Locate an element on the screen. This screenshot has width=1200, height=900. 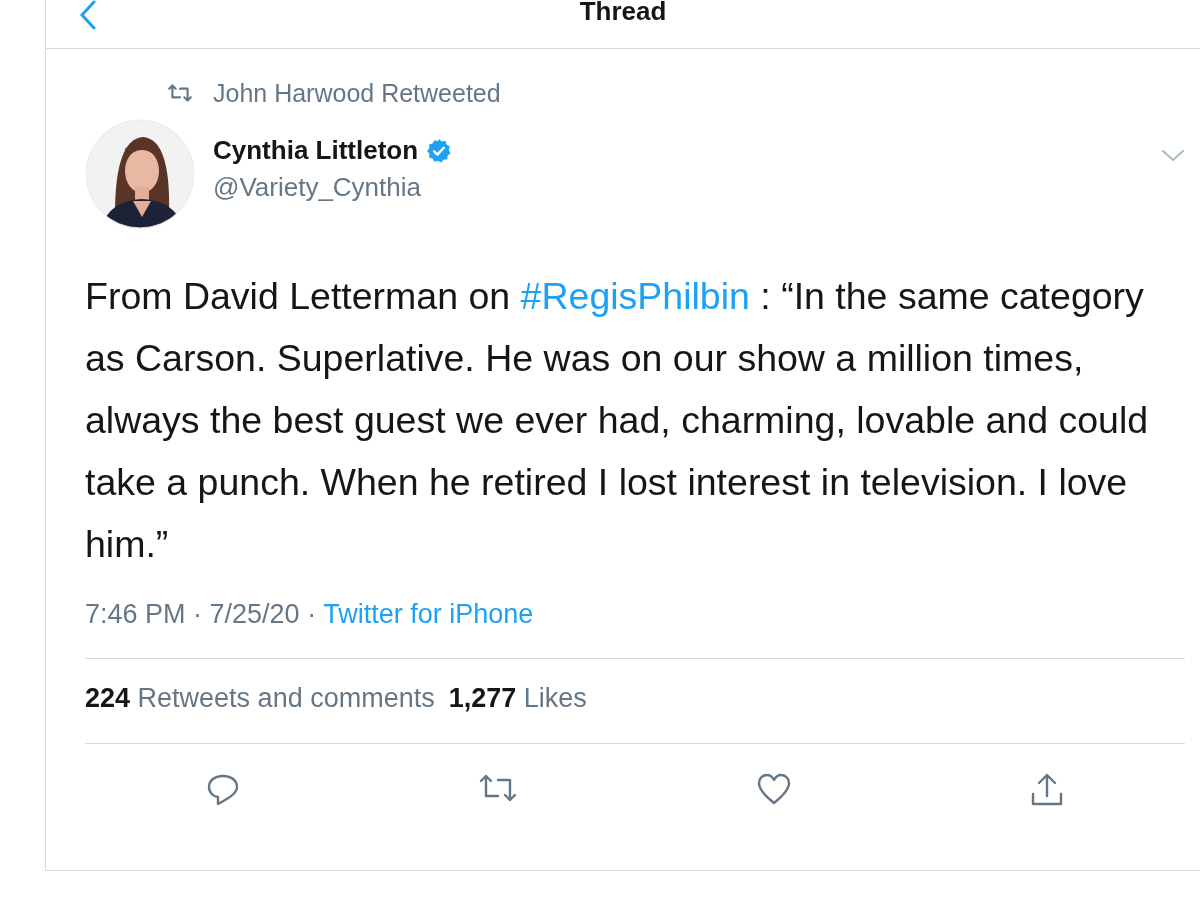
page-title: Thread is located at coordinates (623, 13).